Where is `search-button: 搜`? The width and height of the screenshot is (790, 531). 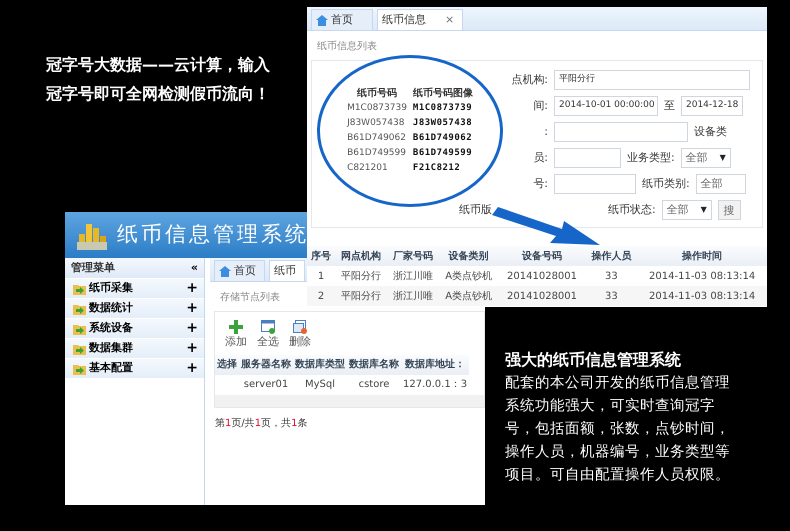 search-button: 搜 is located at coordinates (729, 210).